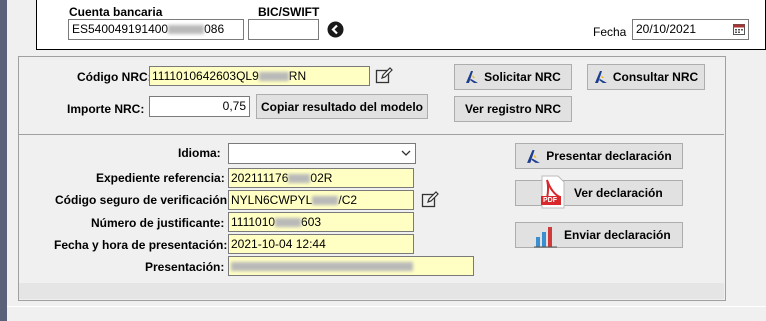 This screenshot has width=766, height=321. Describe the element at coordinates (550, 200) in the screenshot. I see `pdf-badge: PDF` at that location.